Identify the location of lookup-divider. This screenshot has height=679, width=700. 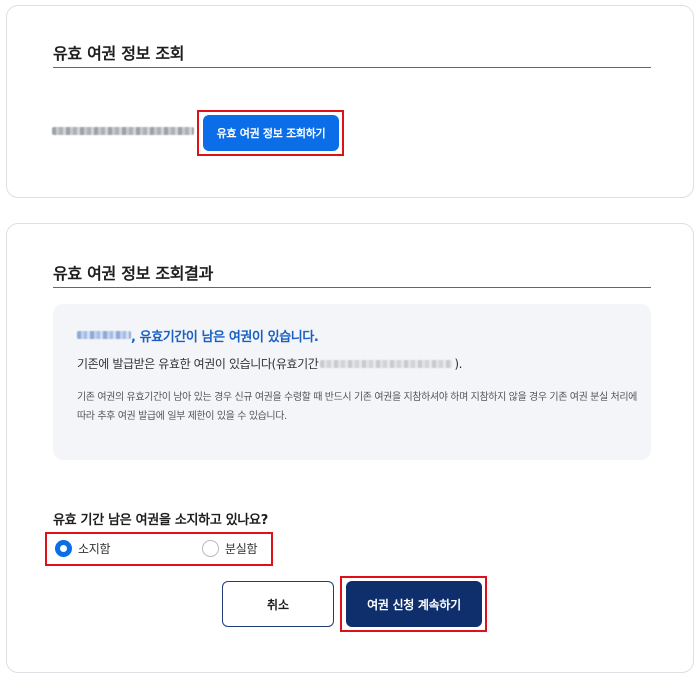
(352, 67).